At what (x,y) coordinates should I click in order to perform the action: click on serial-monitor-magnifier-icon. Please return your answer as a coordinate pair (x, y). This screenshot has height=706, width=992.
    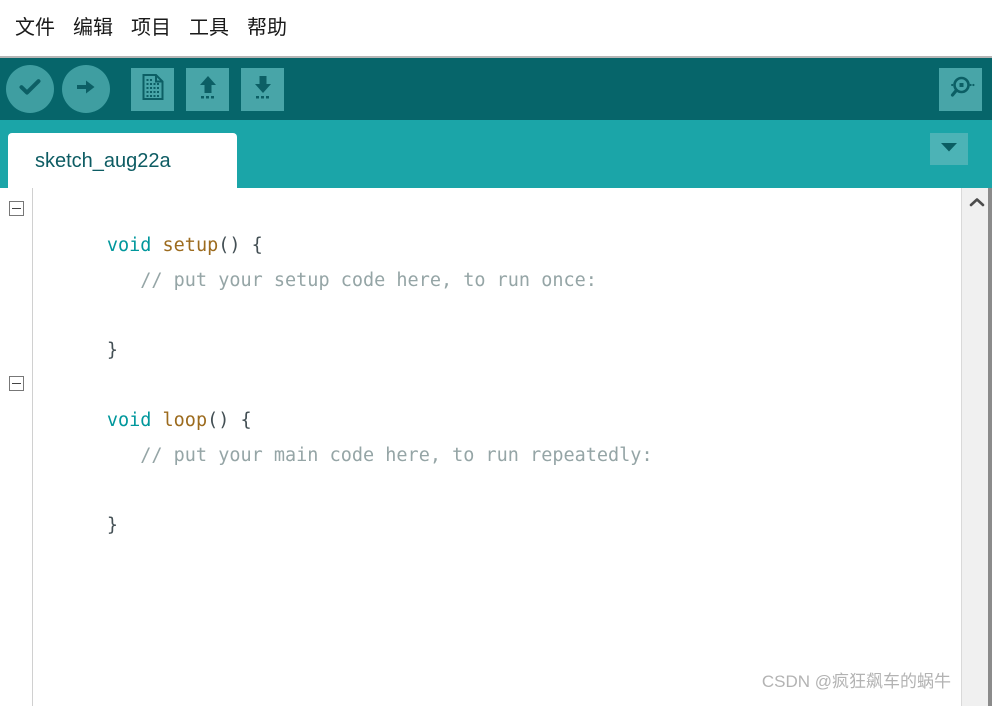
    Looking at the image, I should click on (961, 89).